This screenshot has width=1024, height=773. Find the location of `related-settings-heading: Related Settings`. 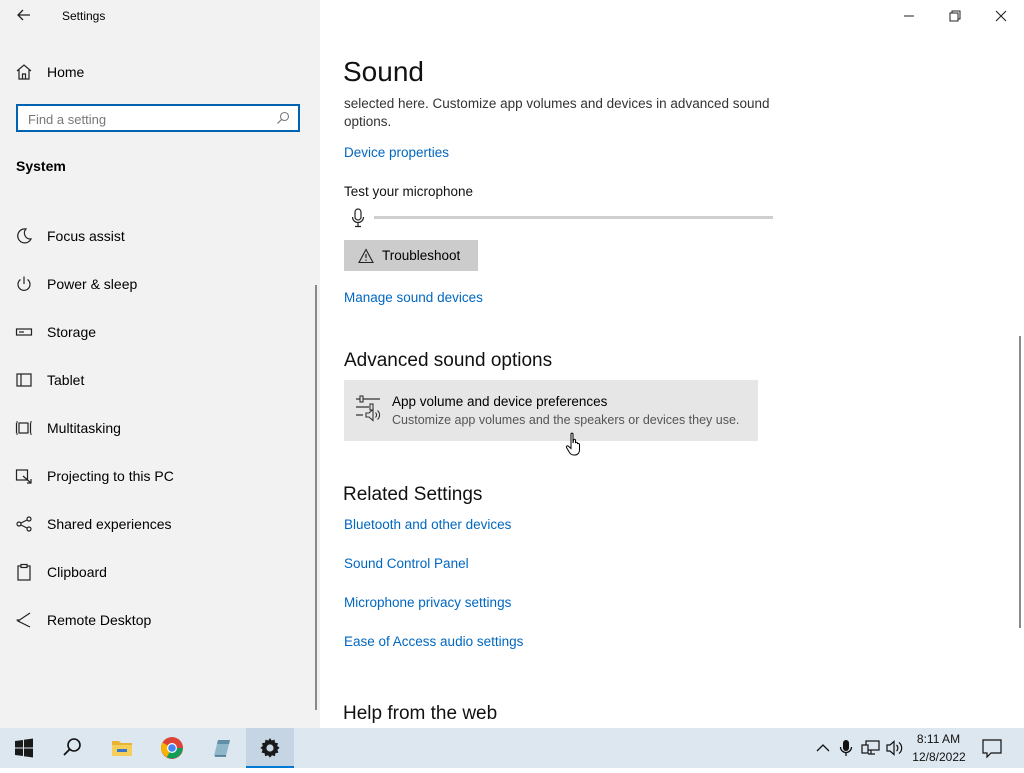

related-settings-heading: Related Settings is located at coordinates (413, 494).